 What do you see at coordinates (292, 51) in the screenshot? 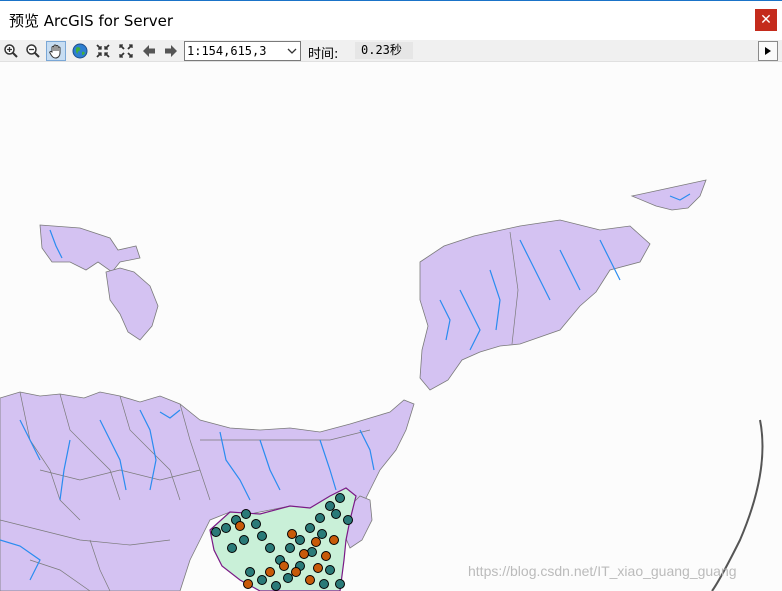
I see `chevron-down-icon` at bounding box center [292, 51].